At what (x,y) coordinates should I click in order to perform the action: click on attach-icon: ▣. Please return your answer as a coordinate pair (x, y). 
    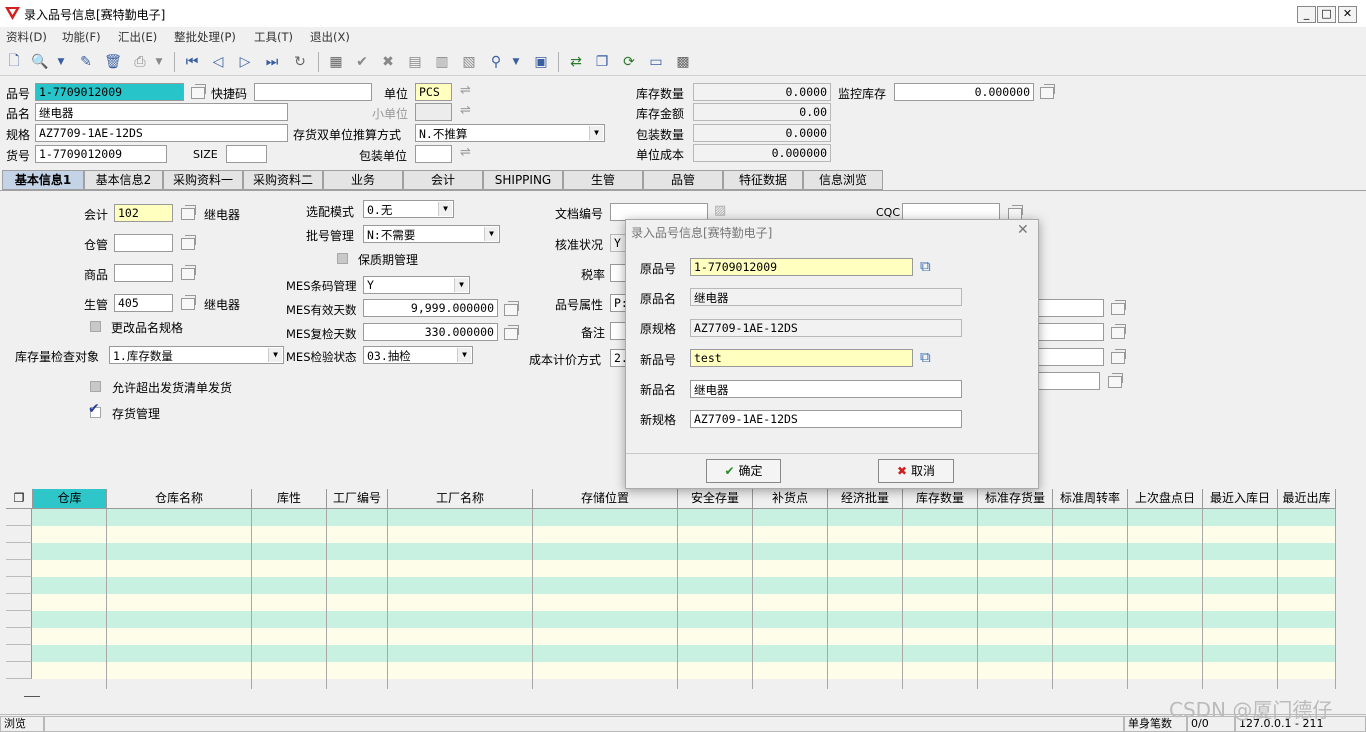
    Looking at the image, I should click on (541, 62).